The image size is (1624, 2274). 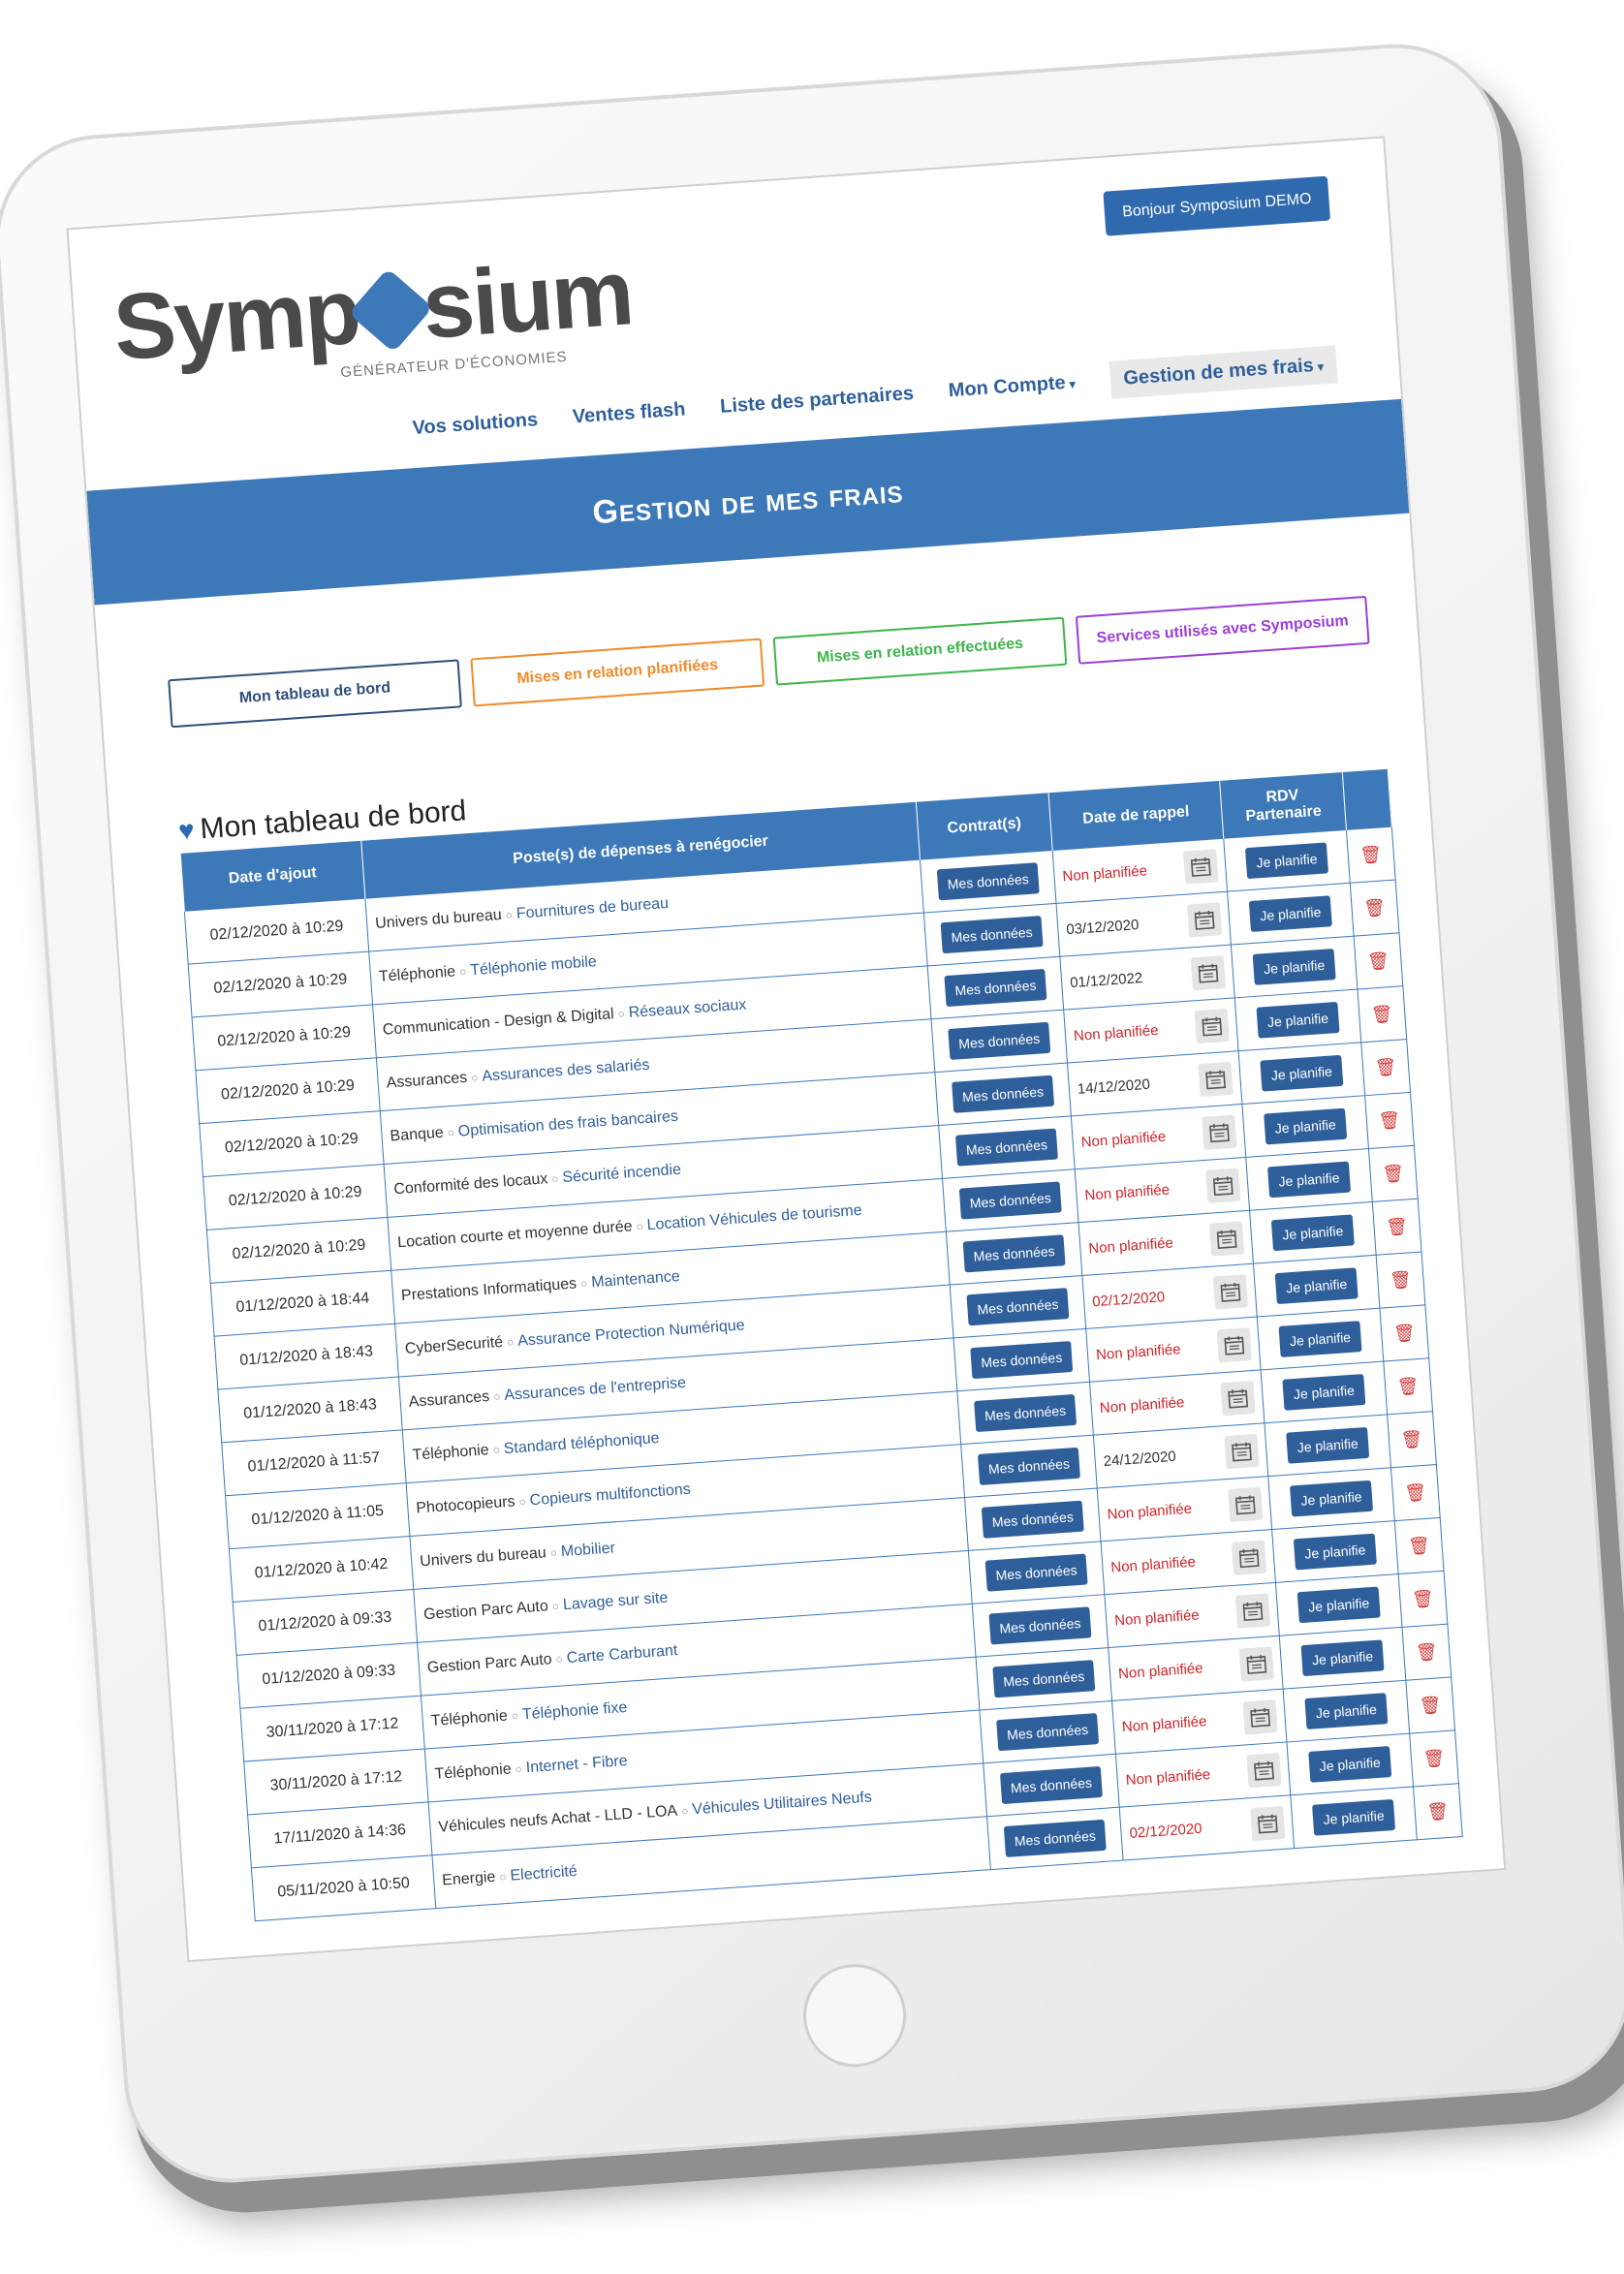 What do you see at coordinates (1012, 386) in the screenshot?
I see `nav-mon-compte: Mon Compte ▾` at bounding box center [1012, 386].